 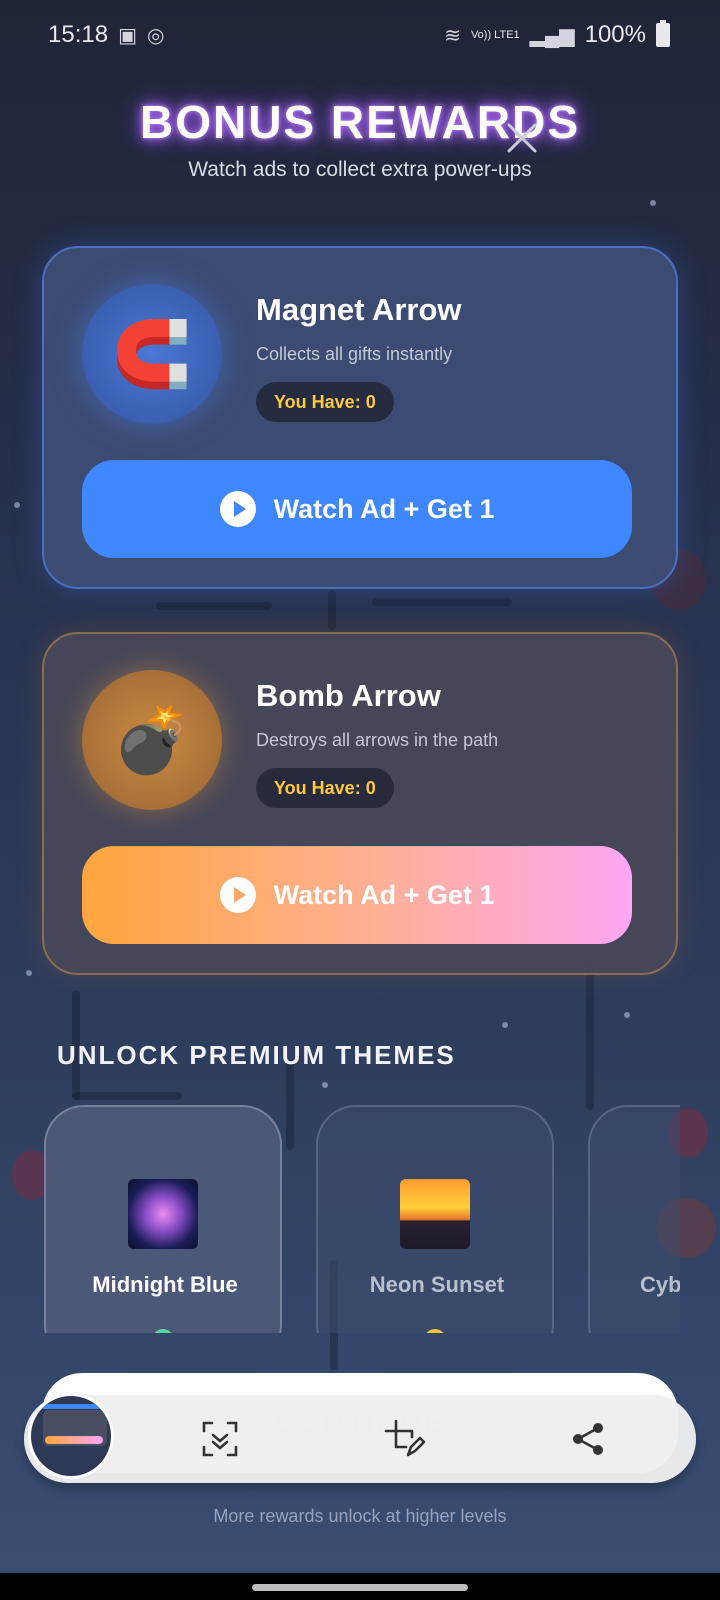 What do you see at coordinates (359, 309) in the screenshot?
I see `powerup-title: Magnet Arrow` at bounding box center [359, 309].